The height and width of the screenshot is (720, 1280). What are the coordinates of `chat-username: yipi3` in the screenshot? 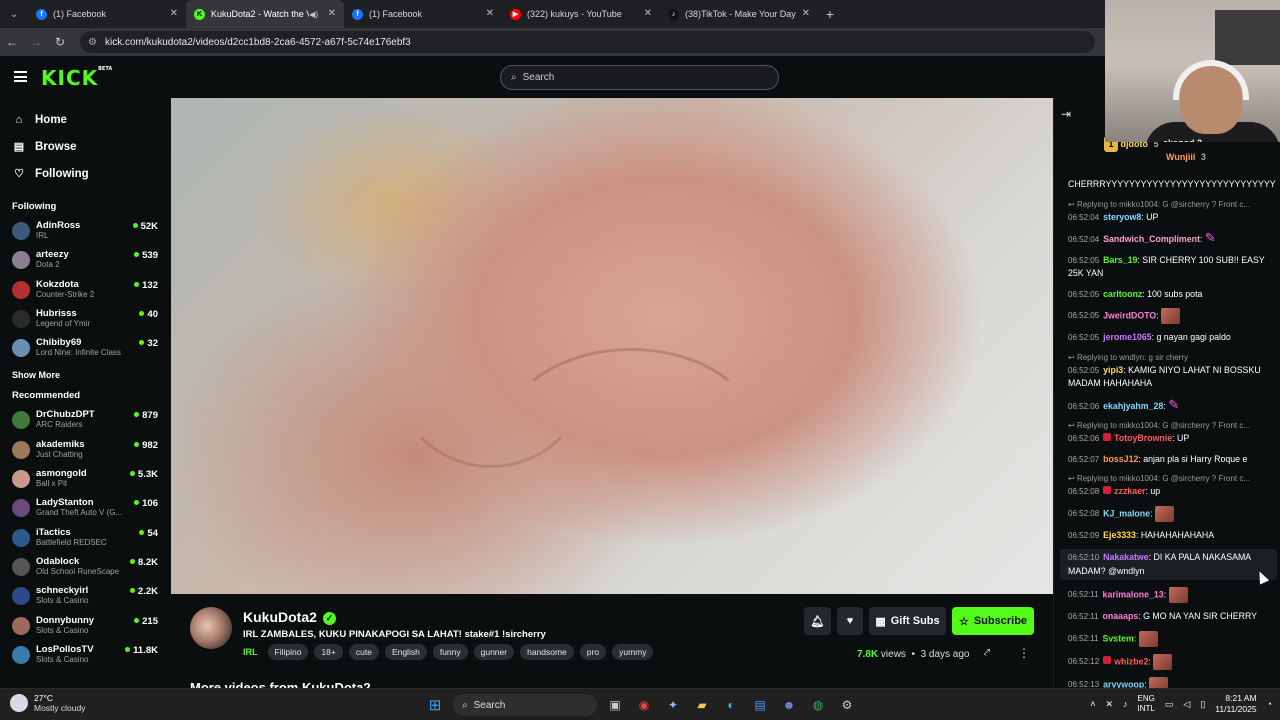 It's located at (1113, 370).